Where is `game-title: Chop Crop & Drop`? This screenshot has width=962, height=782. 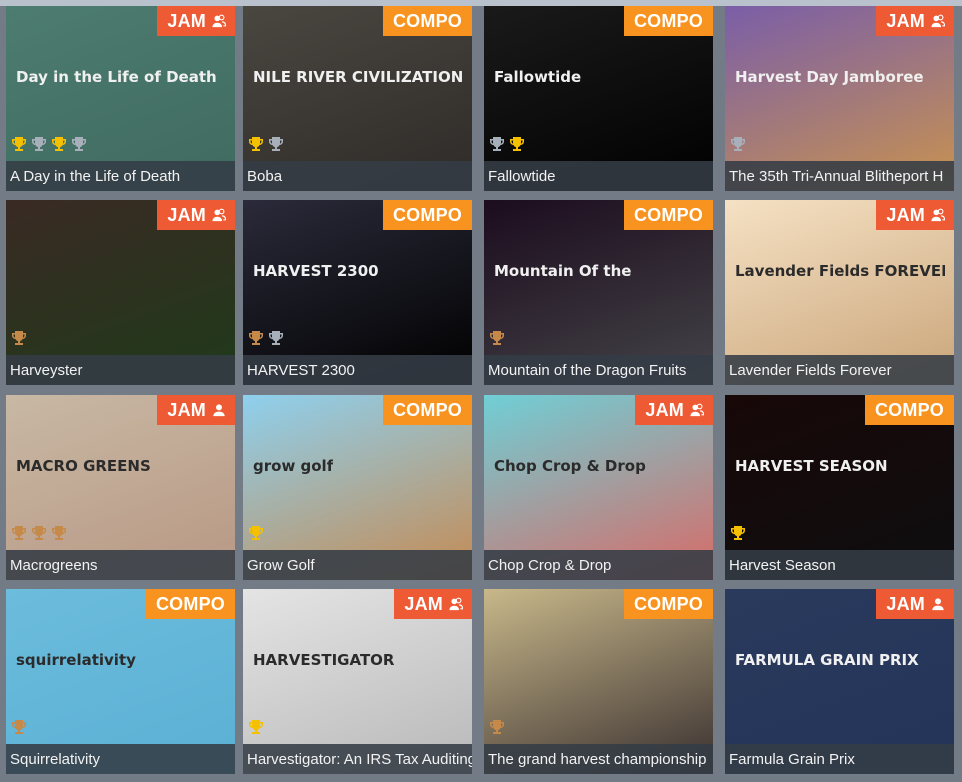 game-title: Chop Crop & Drop is located at coordinates (598, 565).